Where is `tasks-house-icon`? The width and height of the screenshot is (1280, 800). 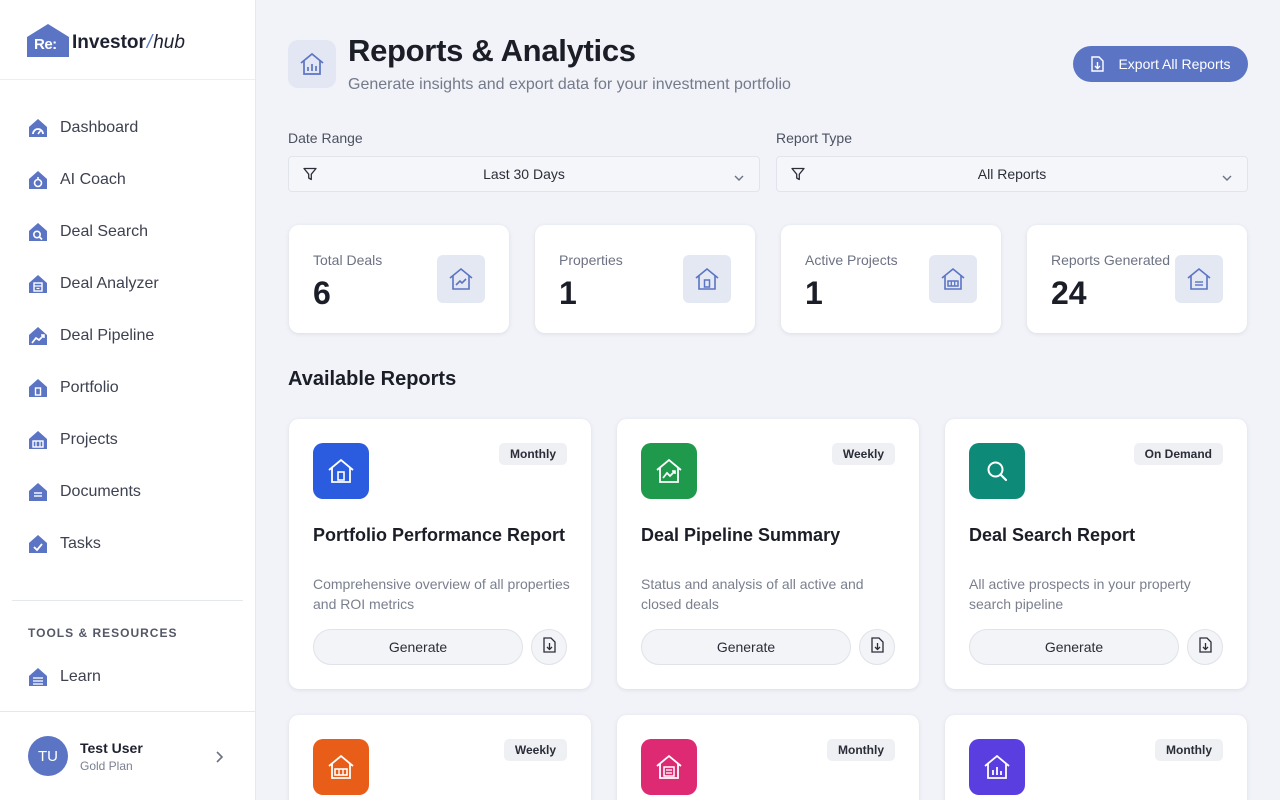
tasks-house-icon is located at coordinates (38, 544).